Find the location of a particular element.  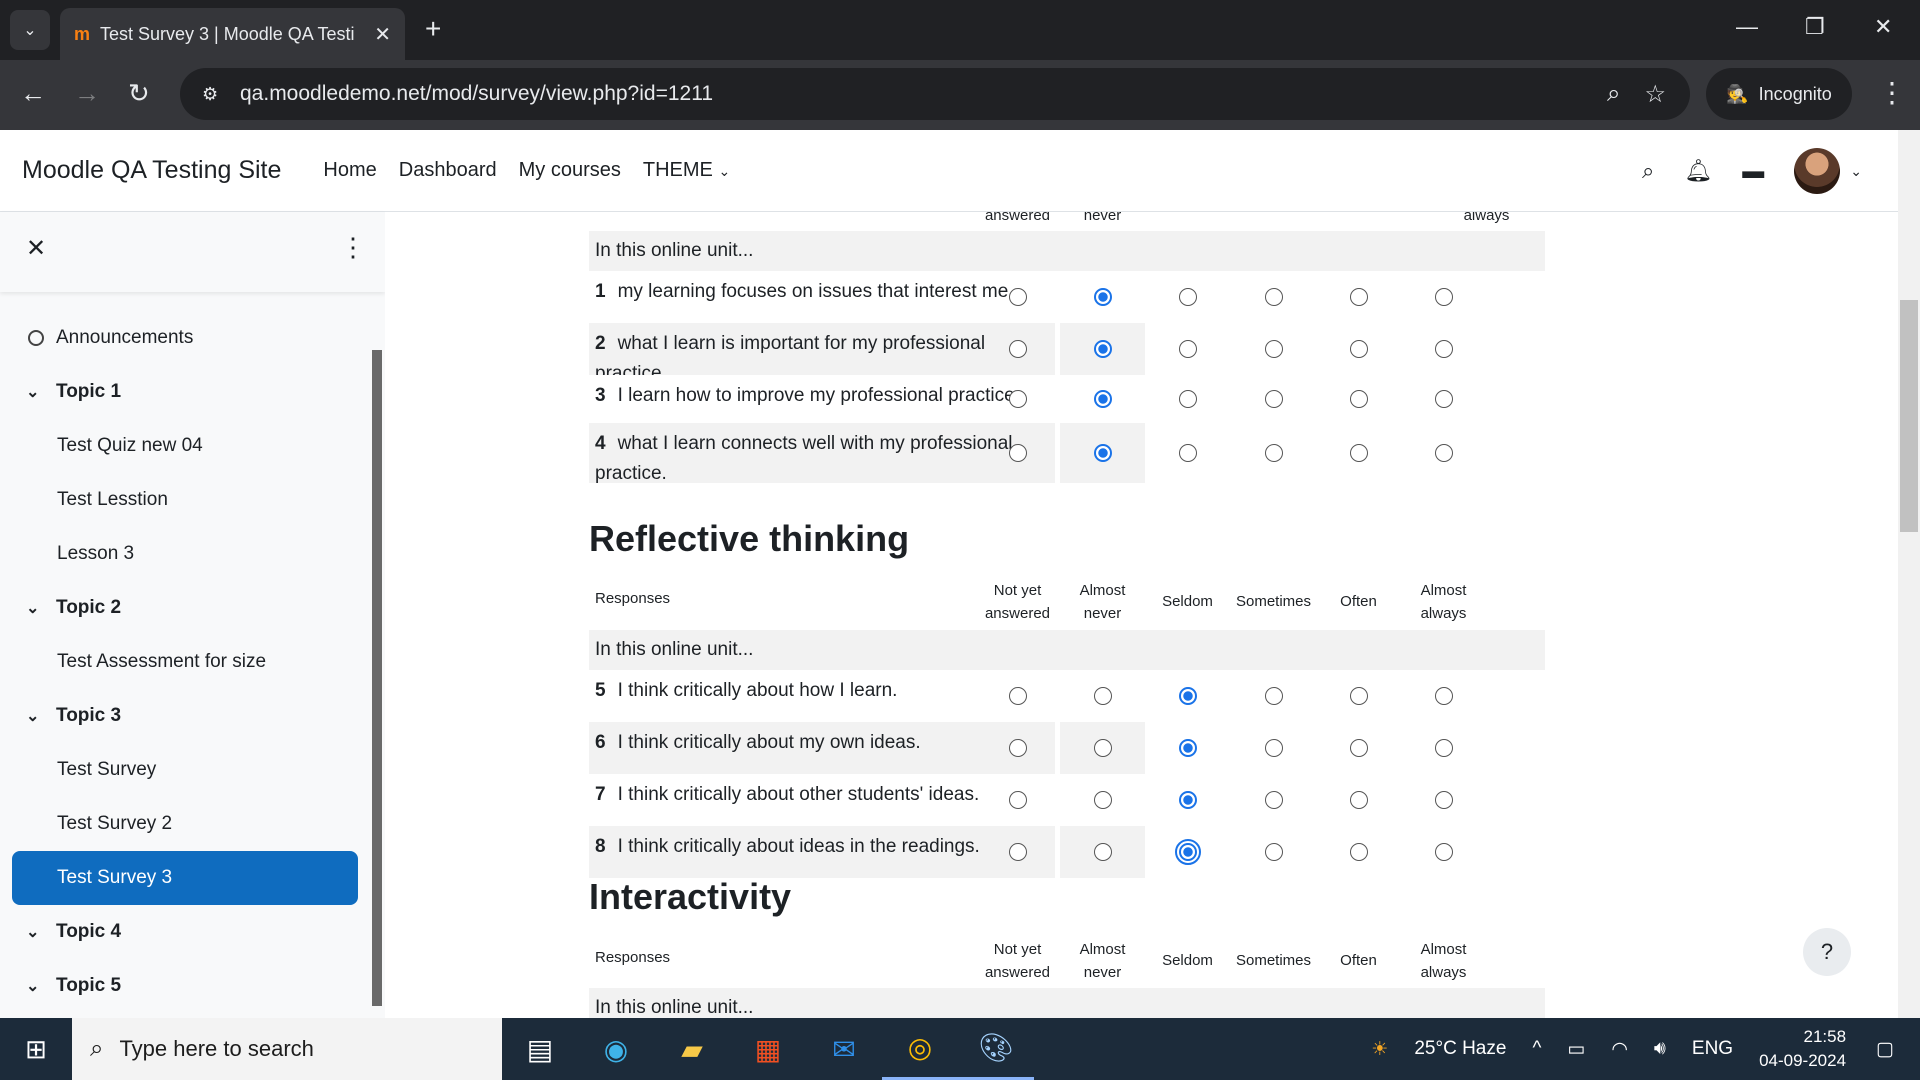

nav-theme: THEME ⌄ is located at coordinates (686, 170).